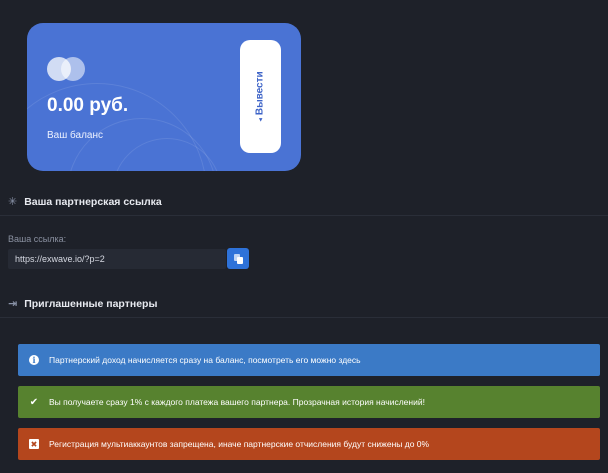 The image size is (608, 473). What do you see at coordinates (37, 239) in the screenshot?
I see `link-field-label: Ваша ссылка:` at bounding box center [37, 239].